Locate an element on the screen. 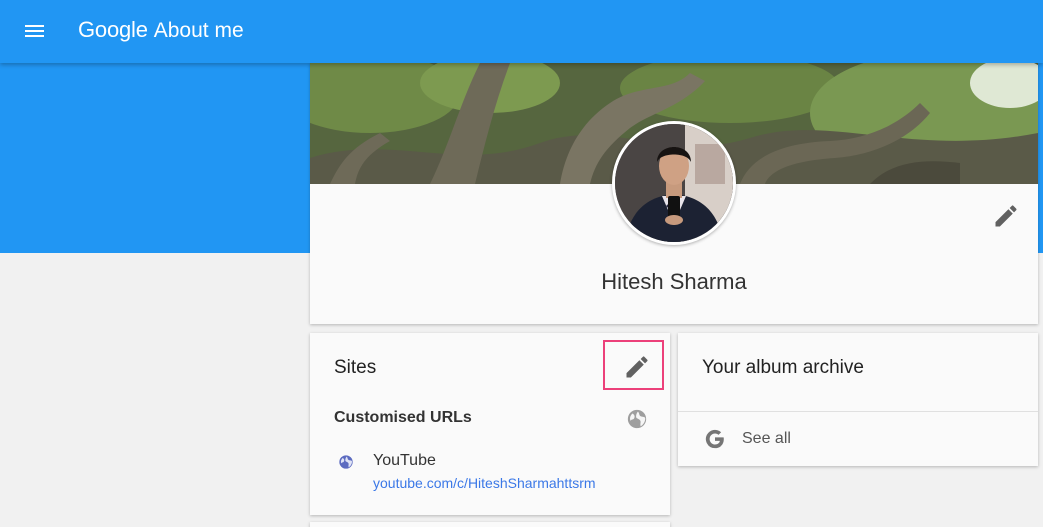 The height and width of the screenshot is (527, 1043). sites-title: Sites is located at coordinates (355, 367).